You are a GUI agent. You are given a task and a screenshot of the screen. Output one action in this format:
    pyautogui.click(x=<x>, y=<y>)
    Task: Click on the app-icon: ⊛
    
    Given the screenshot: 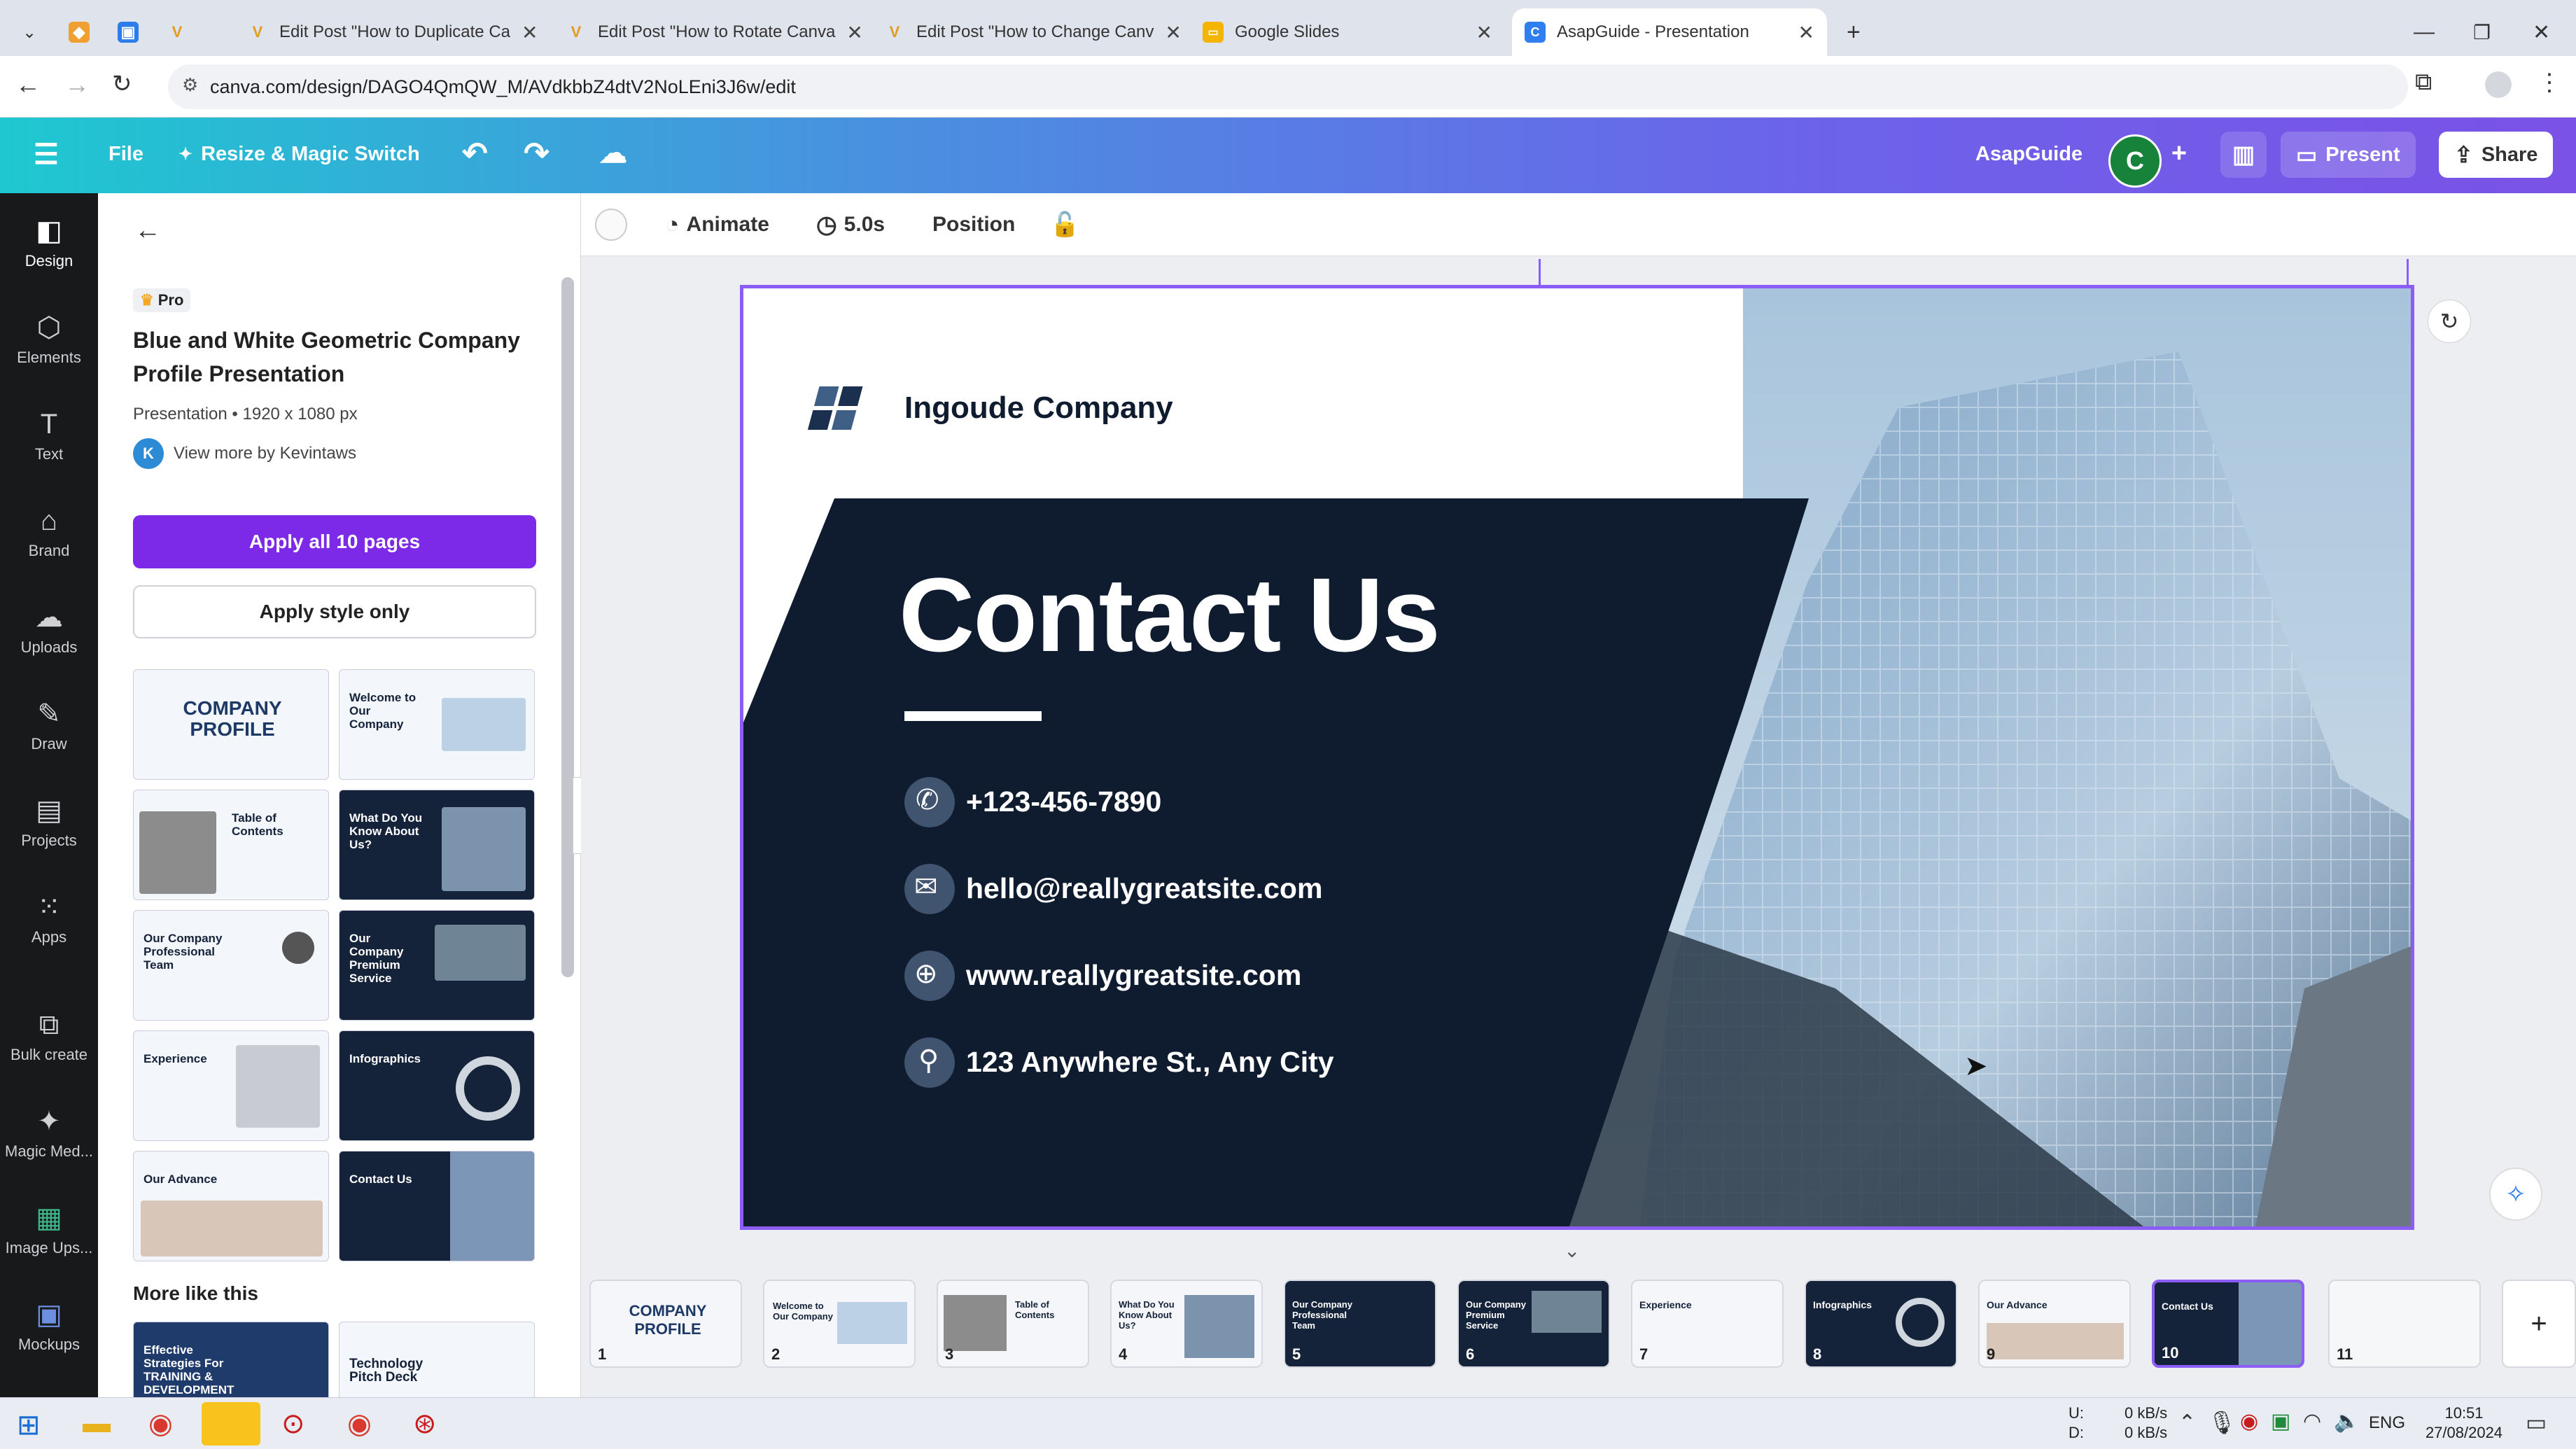 What is the action you would take?
    pyautogui.click(x=425, y=1424)
    